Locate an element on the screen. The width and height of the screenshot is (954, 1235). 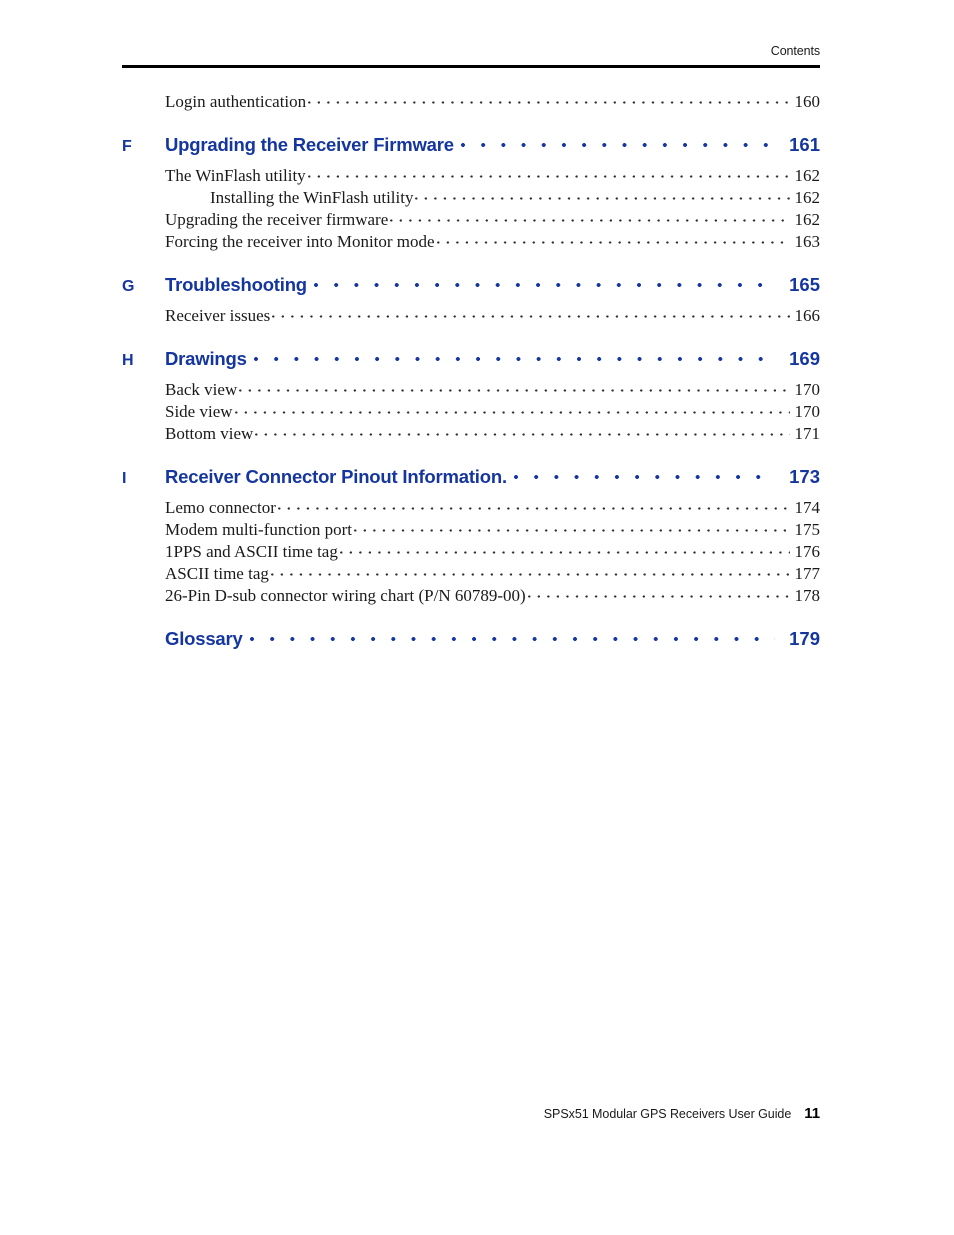
entry-title: Receiver issues is located at coordinates (218, 315).